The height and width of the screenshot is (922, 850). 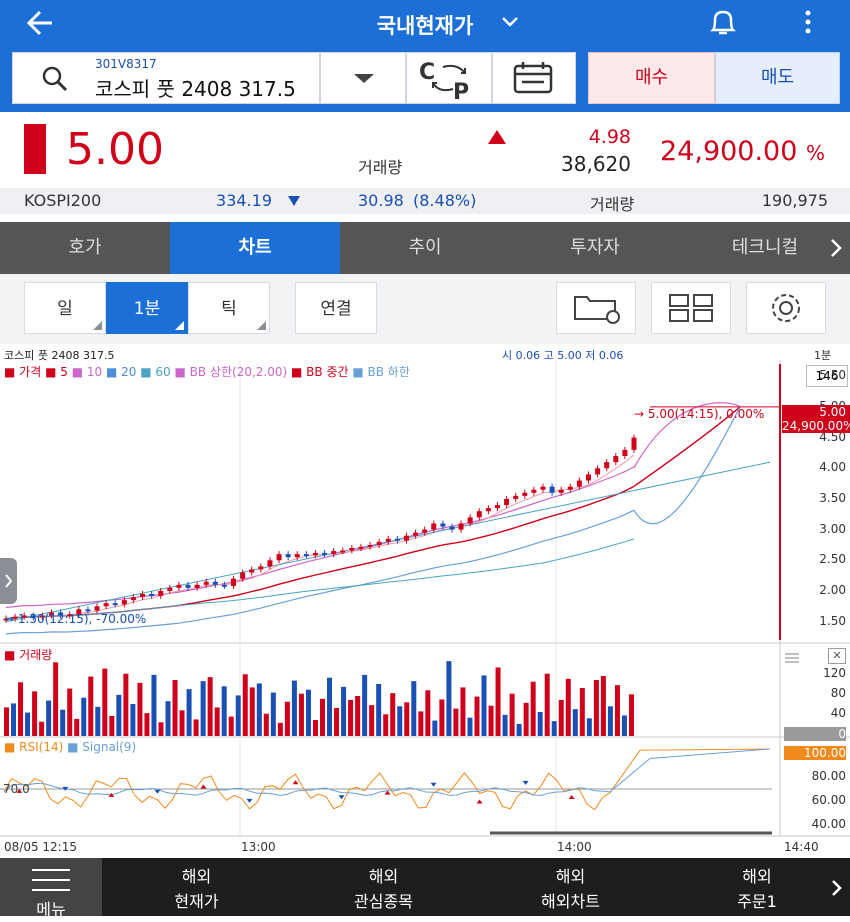 What do you see at coordinates (609, 137) in the screenshot?
I see `price-change: 4.98` at bounding box center [609, 137].